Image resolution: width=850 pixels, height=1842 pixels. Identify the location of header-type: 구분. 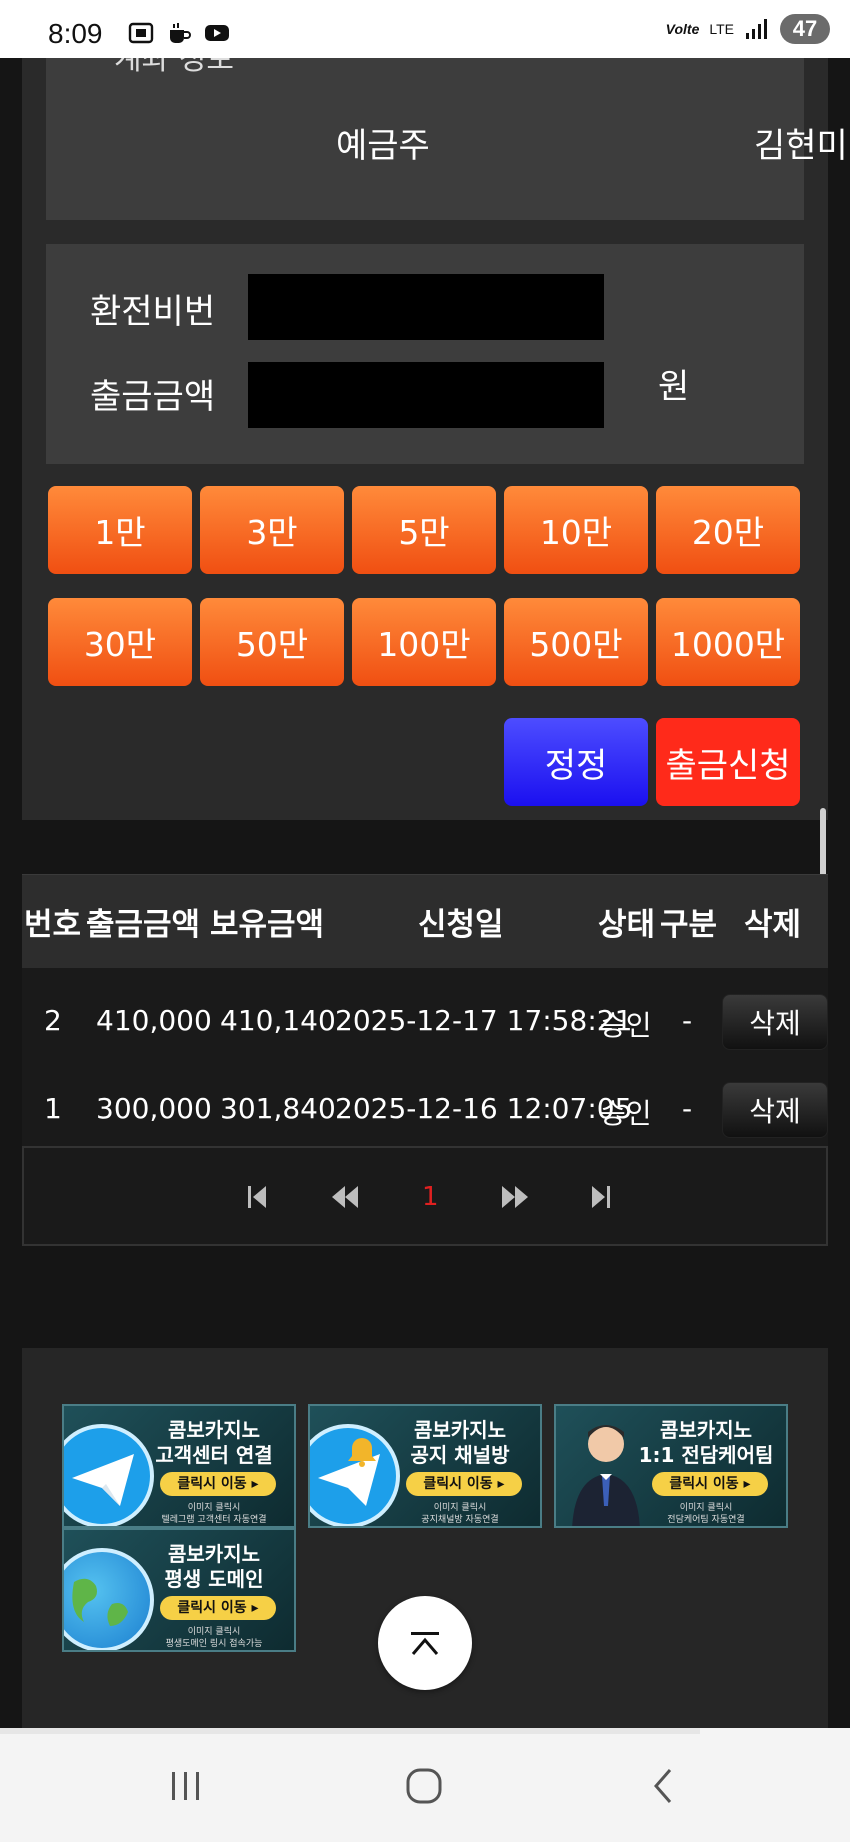
(689, 925).